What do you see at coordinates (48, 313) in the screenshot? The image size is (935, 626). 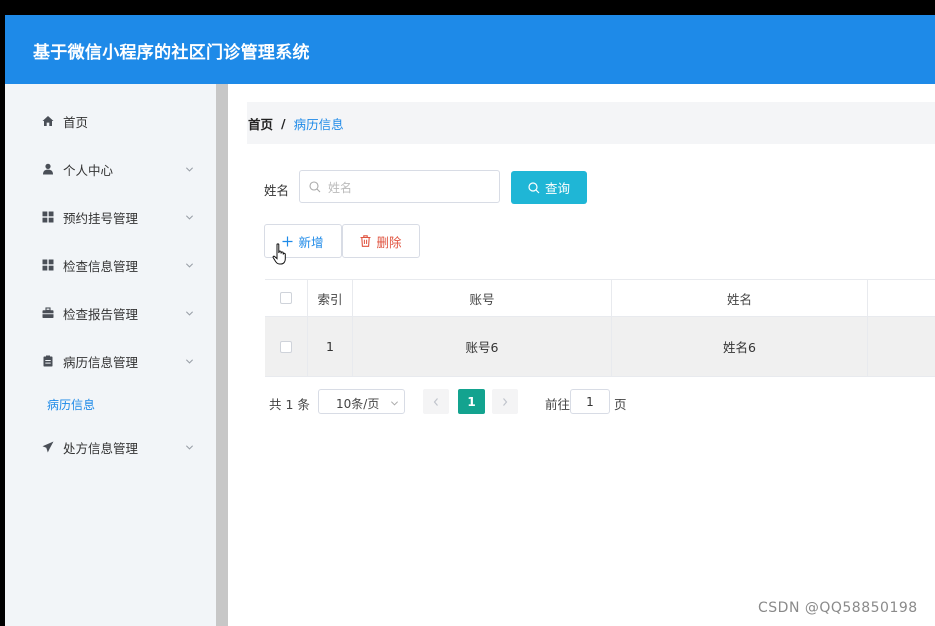 I see `briefcase-icon` at bounding box center [48, 313].